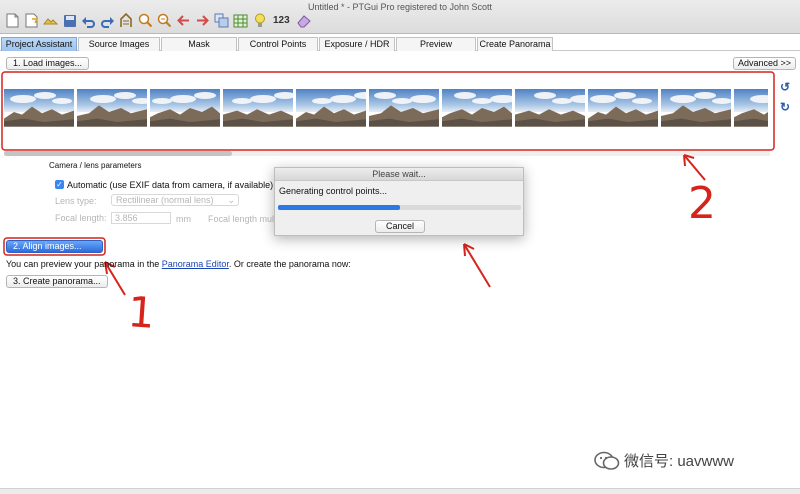  I want to click on lens-type-label: Lens type:, so click(76, 201).